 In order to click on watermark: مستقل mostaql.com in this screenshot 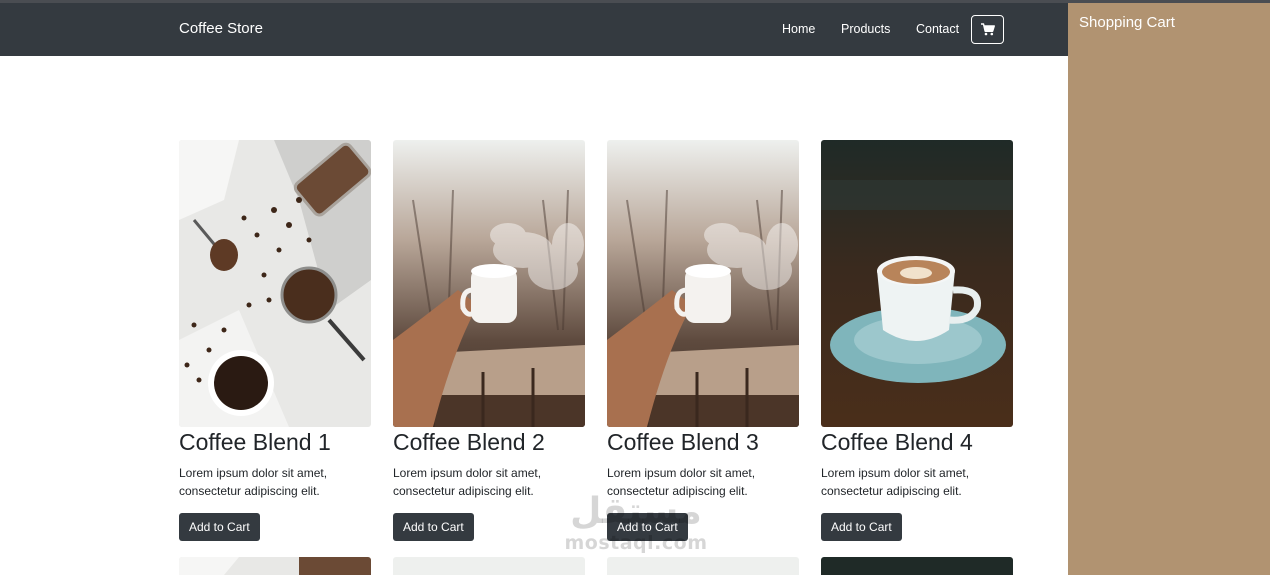, I will do `click(636, 522)`.